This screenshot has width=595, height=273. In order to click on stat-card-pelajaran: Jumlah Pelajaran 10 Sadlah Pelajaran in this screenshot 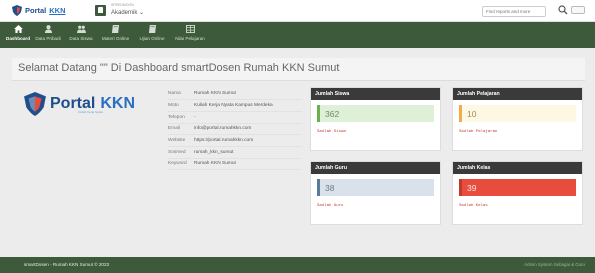, I will do `click(517, 119)`.